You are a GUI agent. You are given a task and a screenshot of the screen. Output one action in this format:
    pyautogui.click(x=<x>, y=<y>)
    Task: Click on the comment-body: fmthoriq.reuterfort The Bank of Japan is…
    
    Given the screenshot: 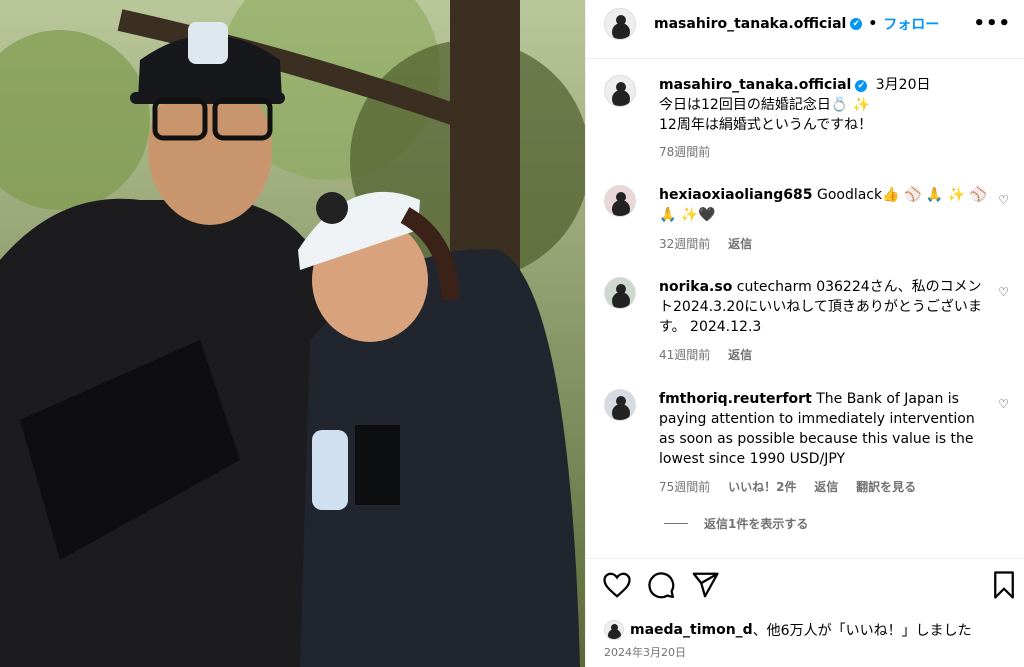 What is the action you would take?
    pyautogui.click(x=824, y=429)
    